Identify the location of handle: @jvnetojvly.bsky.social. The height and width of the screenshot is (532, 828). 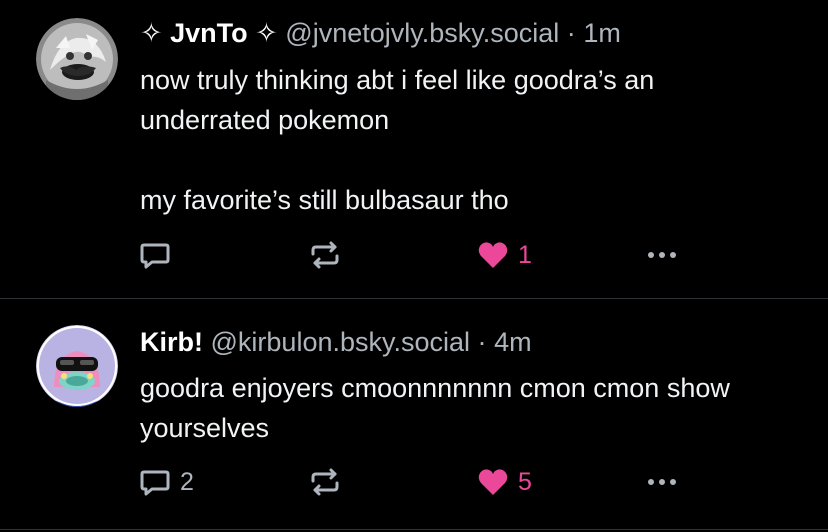
(422, 33).